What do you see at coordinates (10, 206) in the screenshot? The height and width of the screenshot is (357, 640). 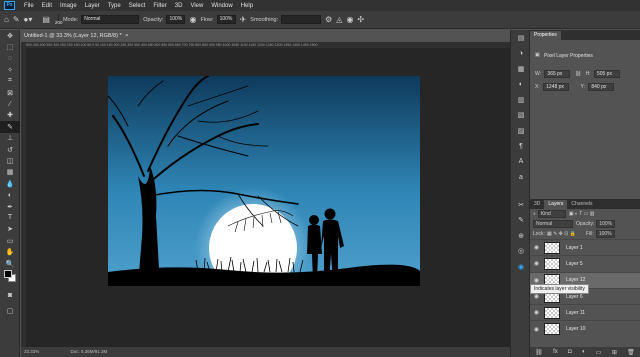 I see `pen-tool-icon: ✒` at bounding box center [10, 206].